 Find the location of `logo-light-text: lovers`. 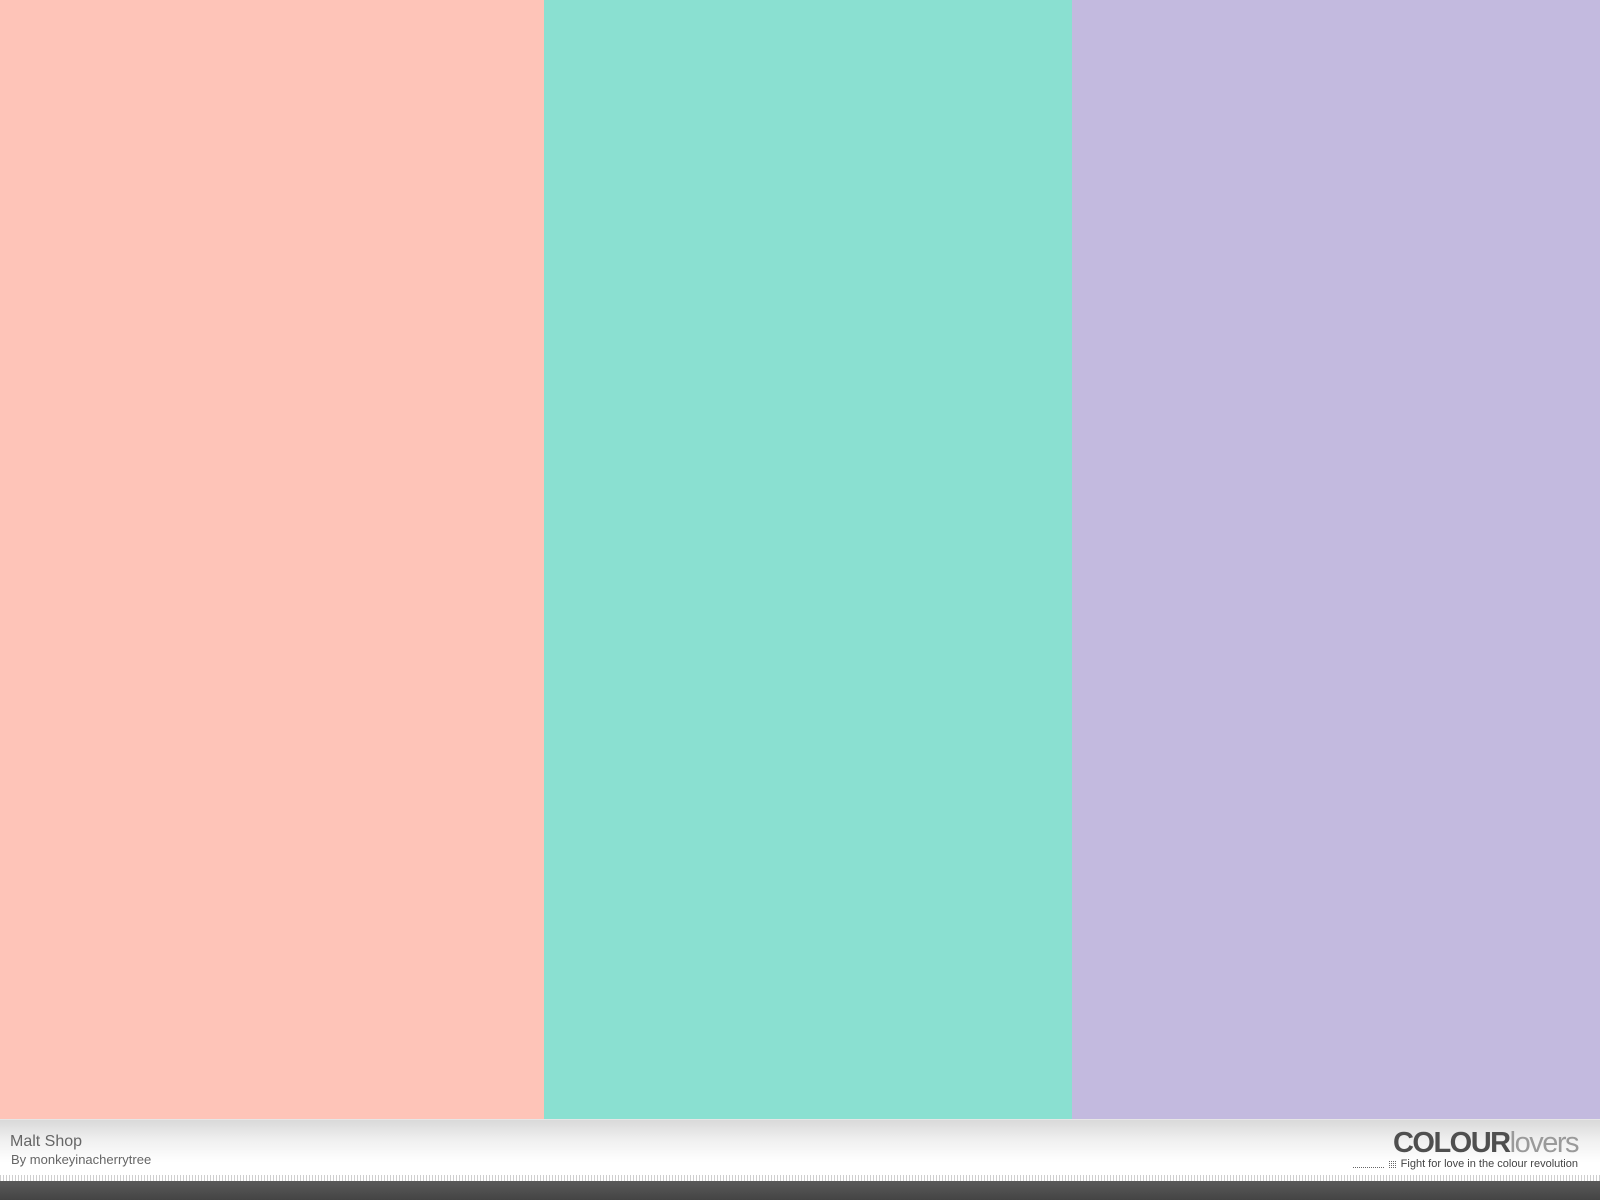

logo-light-text: lovers is located at coordinates (1544, 1143).